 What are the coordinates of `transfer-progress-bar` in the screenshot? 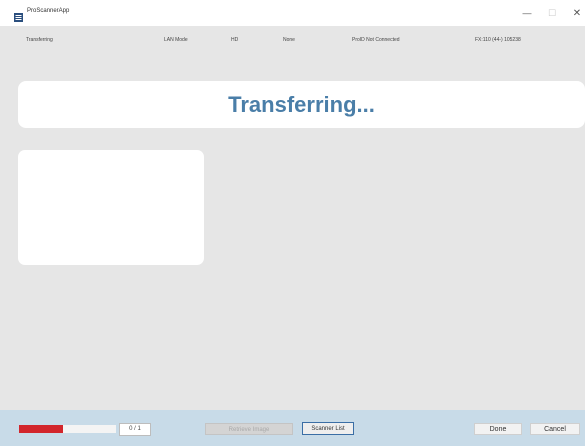 It's located at (67, 429).